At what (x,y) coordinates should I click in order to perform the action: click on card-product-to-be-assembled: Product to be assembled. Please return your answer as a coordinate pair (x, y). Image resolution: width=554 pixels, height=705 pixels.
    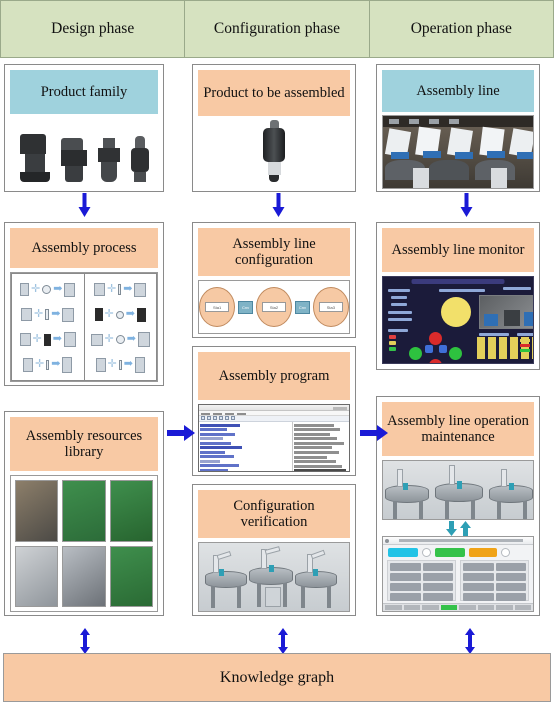
    Looking at the image, I should click on (274, 128).